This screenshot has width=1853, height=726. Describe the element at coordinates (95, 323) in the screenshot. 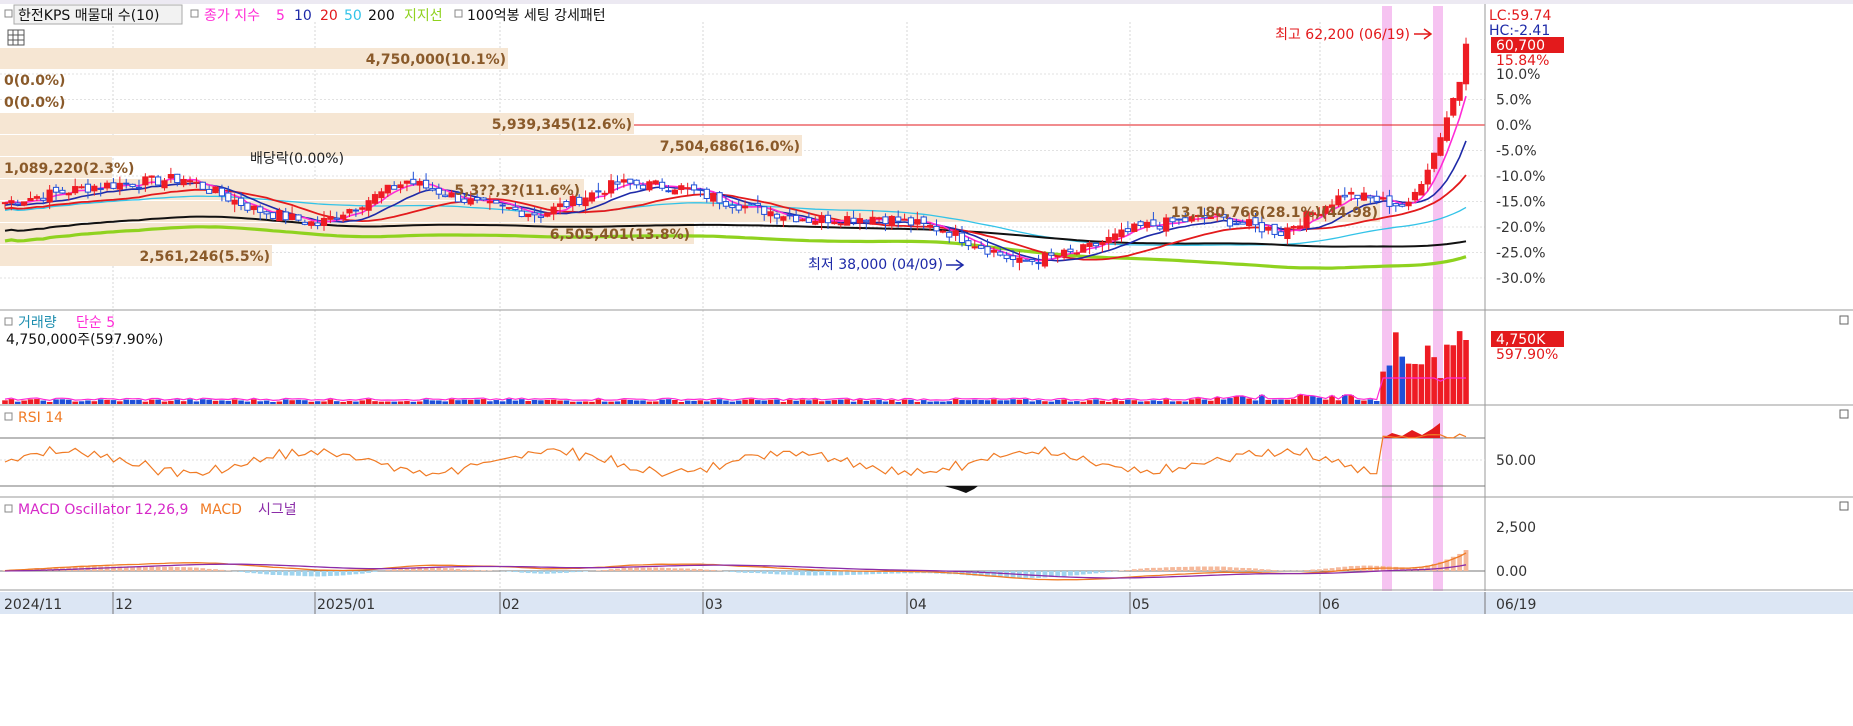

I see `volume-ma-label: 단순 5` at that location.